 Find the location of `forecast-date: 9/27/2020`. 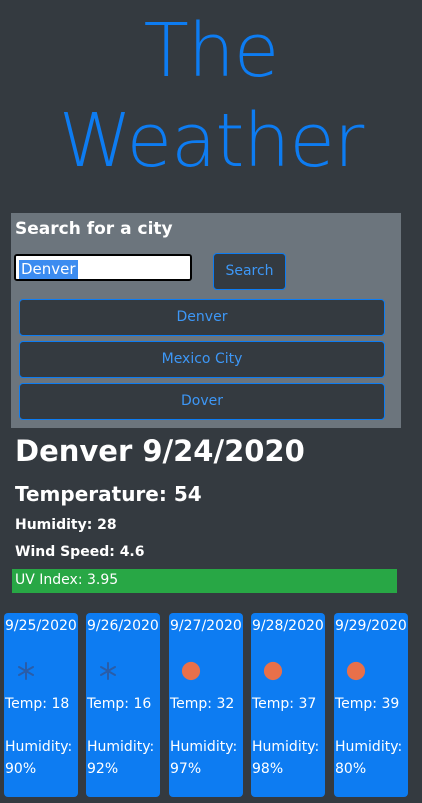

forecast-date: 9/27/2020 is located at coordinates (206, 626).